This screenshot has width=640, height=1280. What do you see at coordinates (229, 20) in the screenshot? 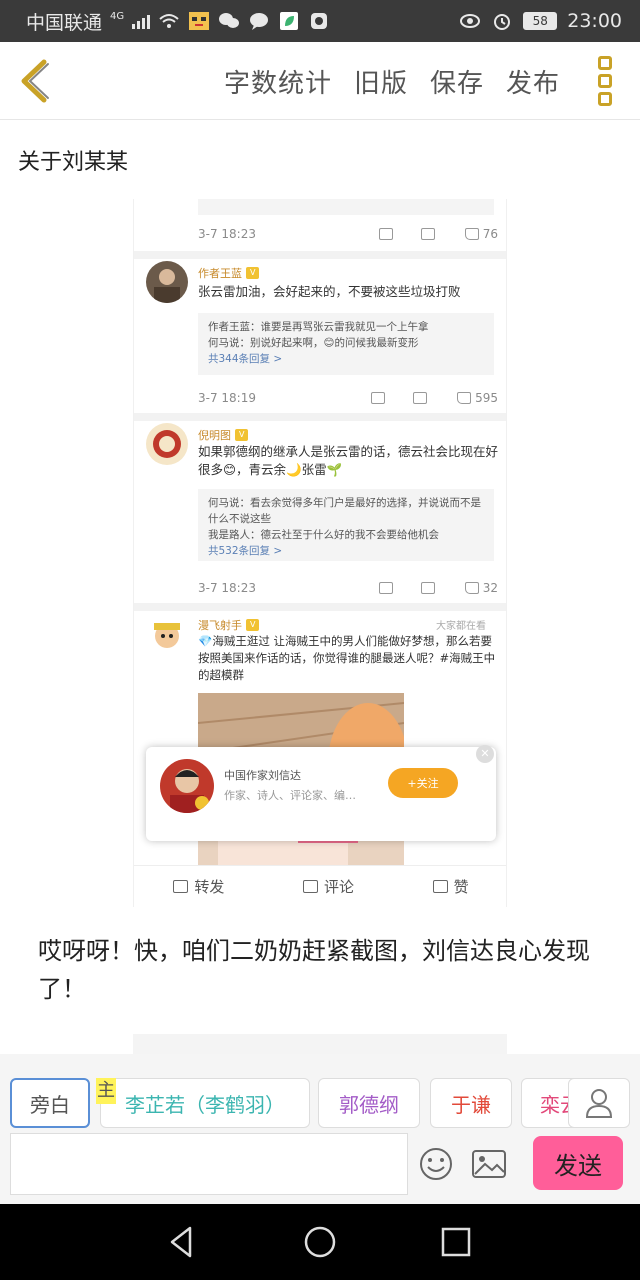
I see `wechat-icon` at bounding box center [229, 20].